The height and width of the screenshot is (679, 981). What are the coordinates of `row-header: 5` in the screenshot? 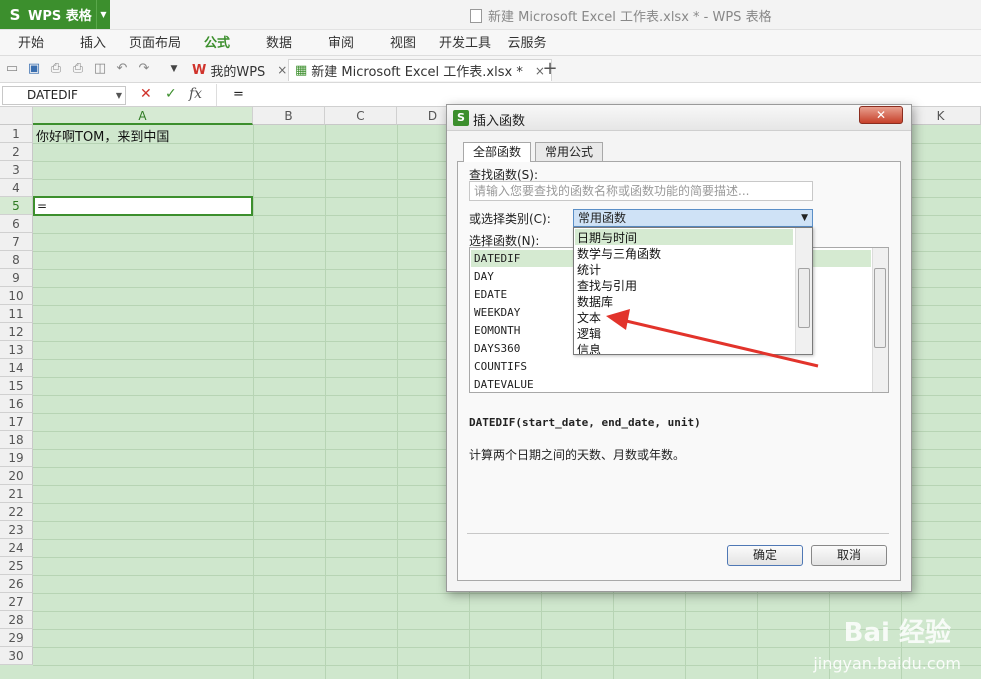 It's located at (16, 206).